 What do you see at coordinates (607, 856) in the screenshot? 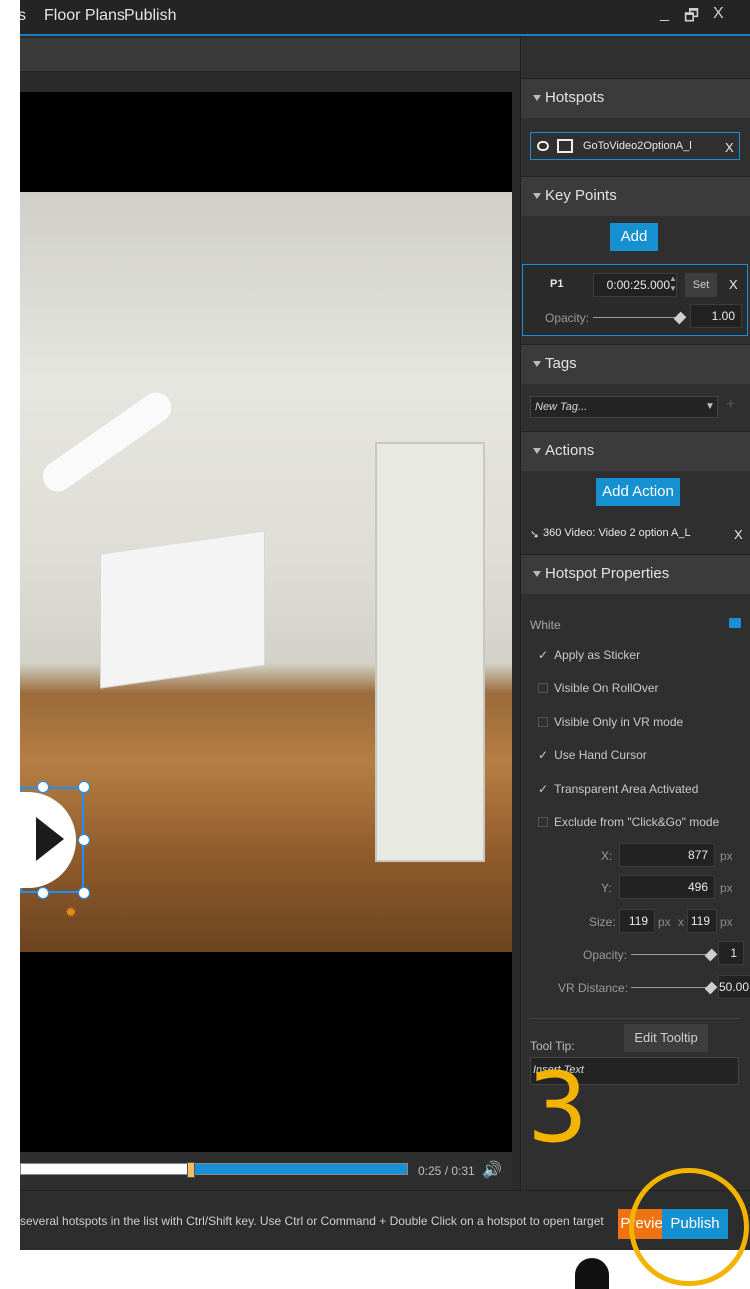
I see `x-label: X:` at bounding box center [607, 856].